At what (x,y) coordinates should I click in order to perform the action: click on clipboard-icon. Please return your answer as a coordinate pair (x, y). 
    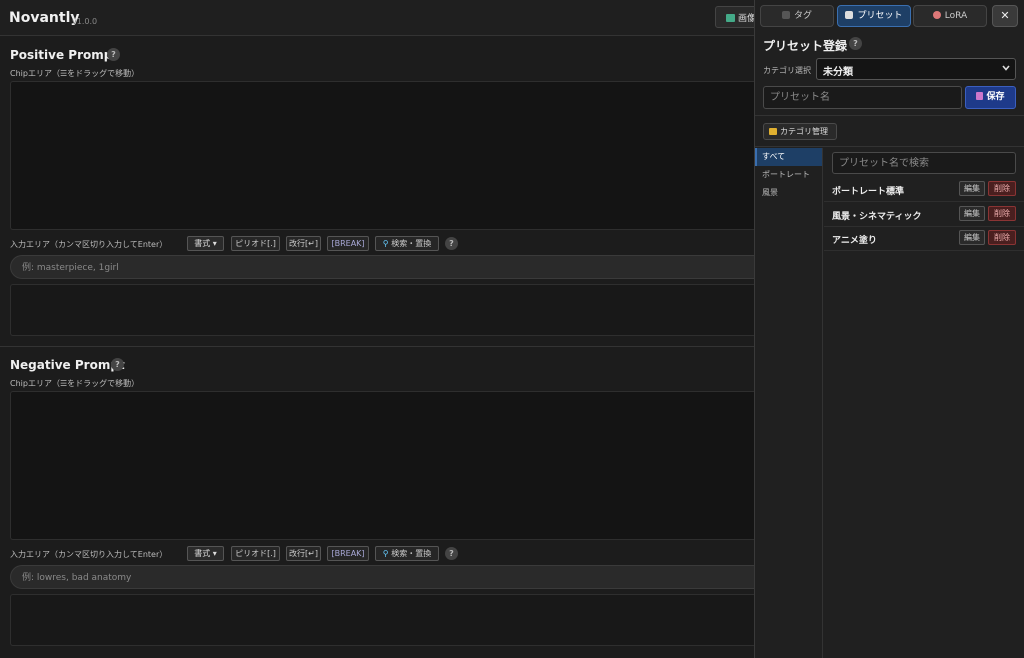
    Looking at the image, I should click on (849, 15).